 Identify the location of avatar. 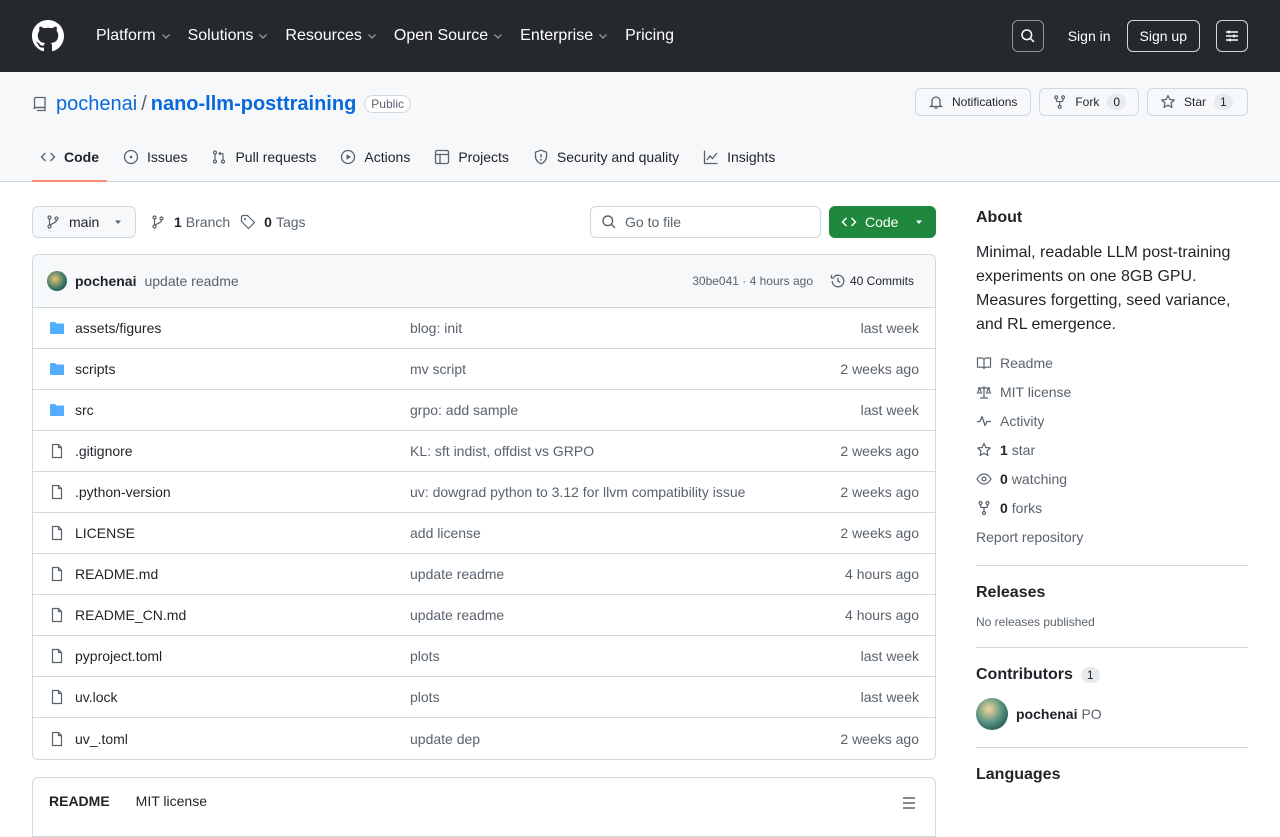
(57, 281).